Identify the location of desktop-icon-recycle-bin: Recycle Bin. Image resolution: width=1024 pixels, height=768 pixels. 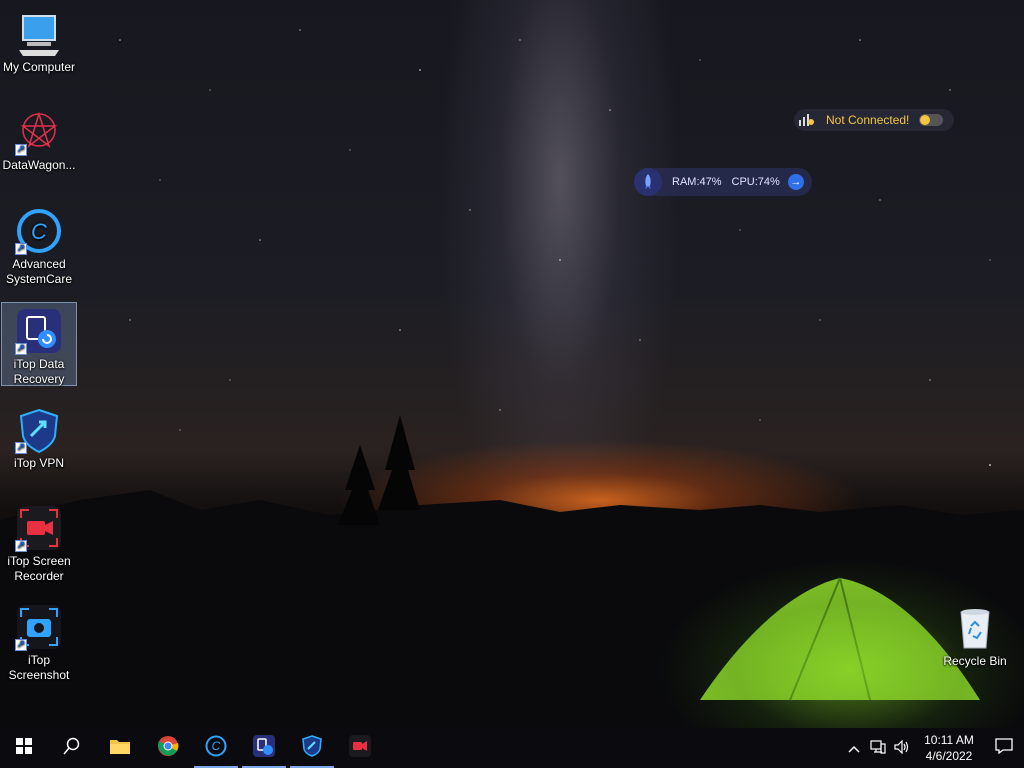
(975, 634).